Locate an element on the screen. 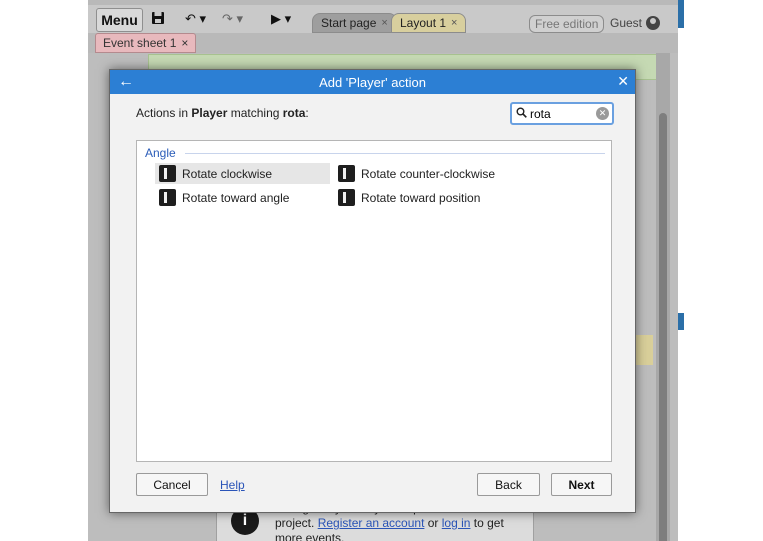 This screenshot has width=763, height=541. search-input is located at coordinates (563, 113).